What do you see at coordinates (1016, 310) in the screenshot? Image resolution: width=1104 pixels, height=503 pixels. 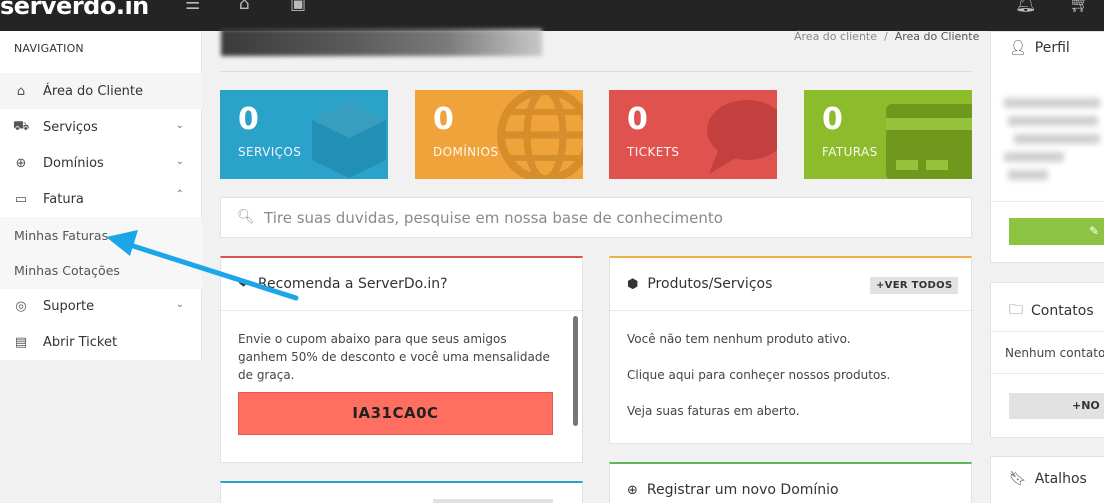 I see `folder-icon: 🗀︎` at bounding box center [1016, 310].